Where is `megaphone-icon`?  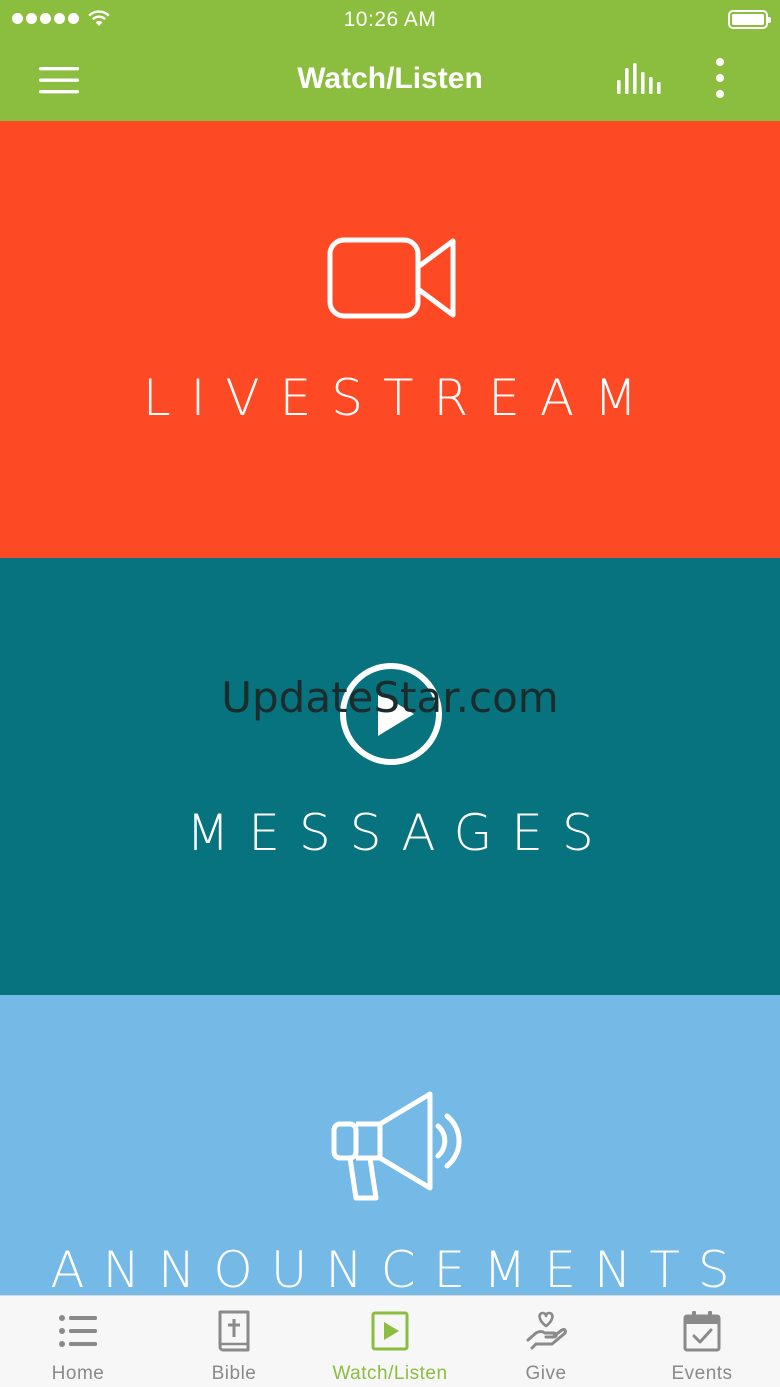
megaphone-icon is located at coordinates (396, 1146).